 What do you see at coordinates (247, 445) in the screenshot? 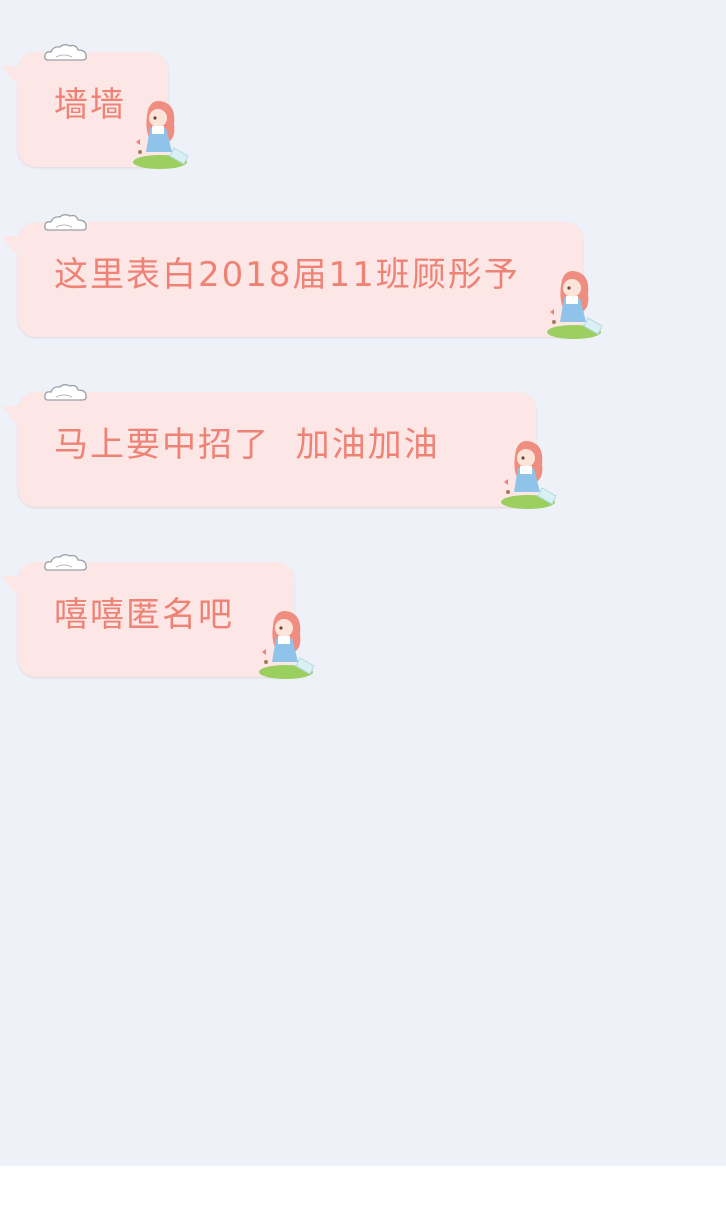
I see `message-text: 马上要中招了 加油加油` at bounding box center [247, 445].